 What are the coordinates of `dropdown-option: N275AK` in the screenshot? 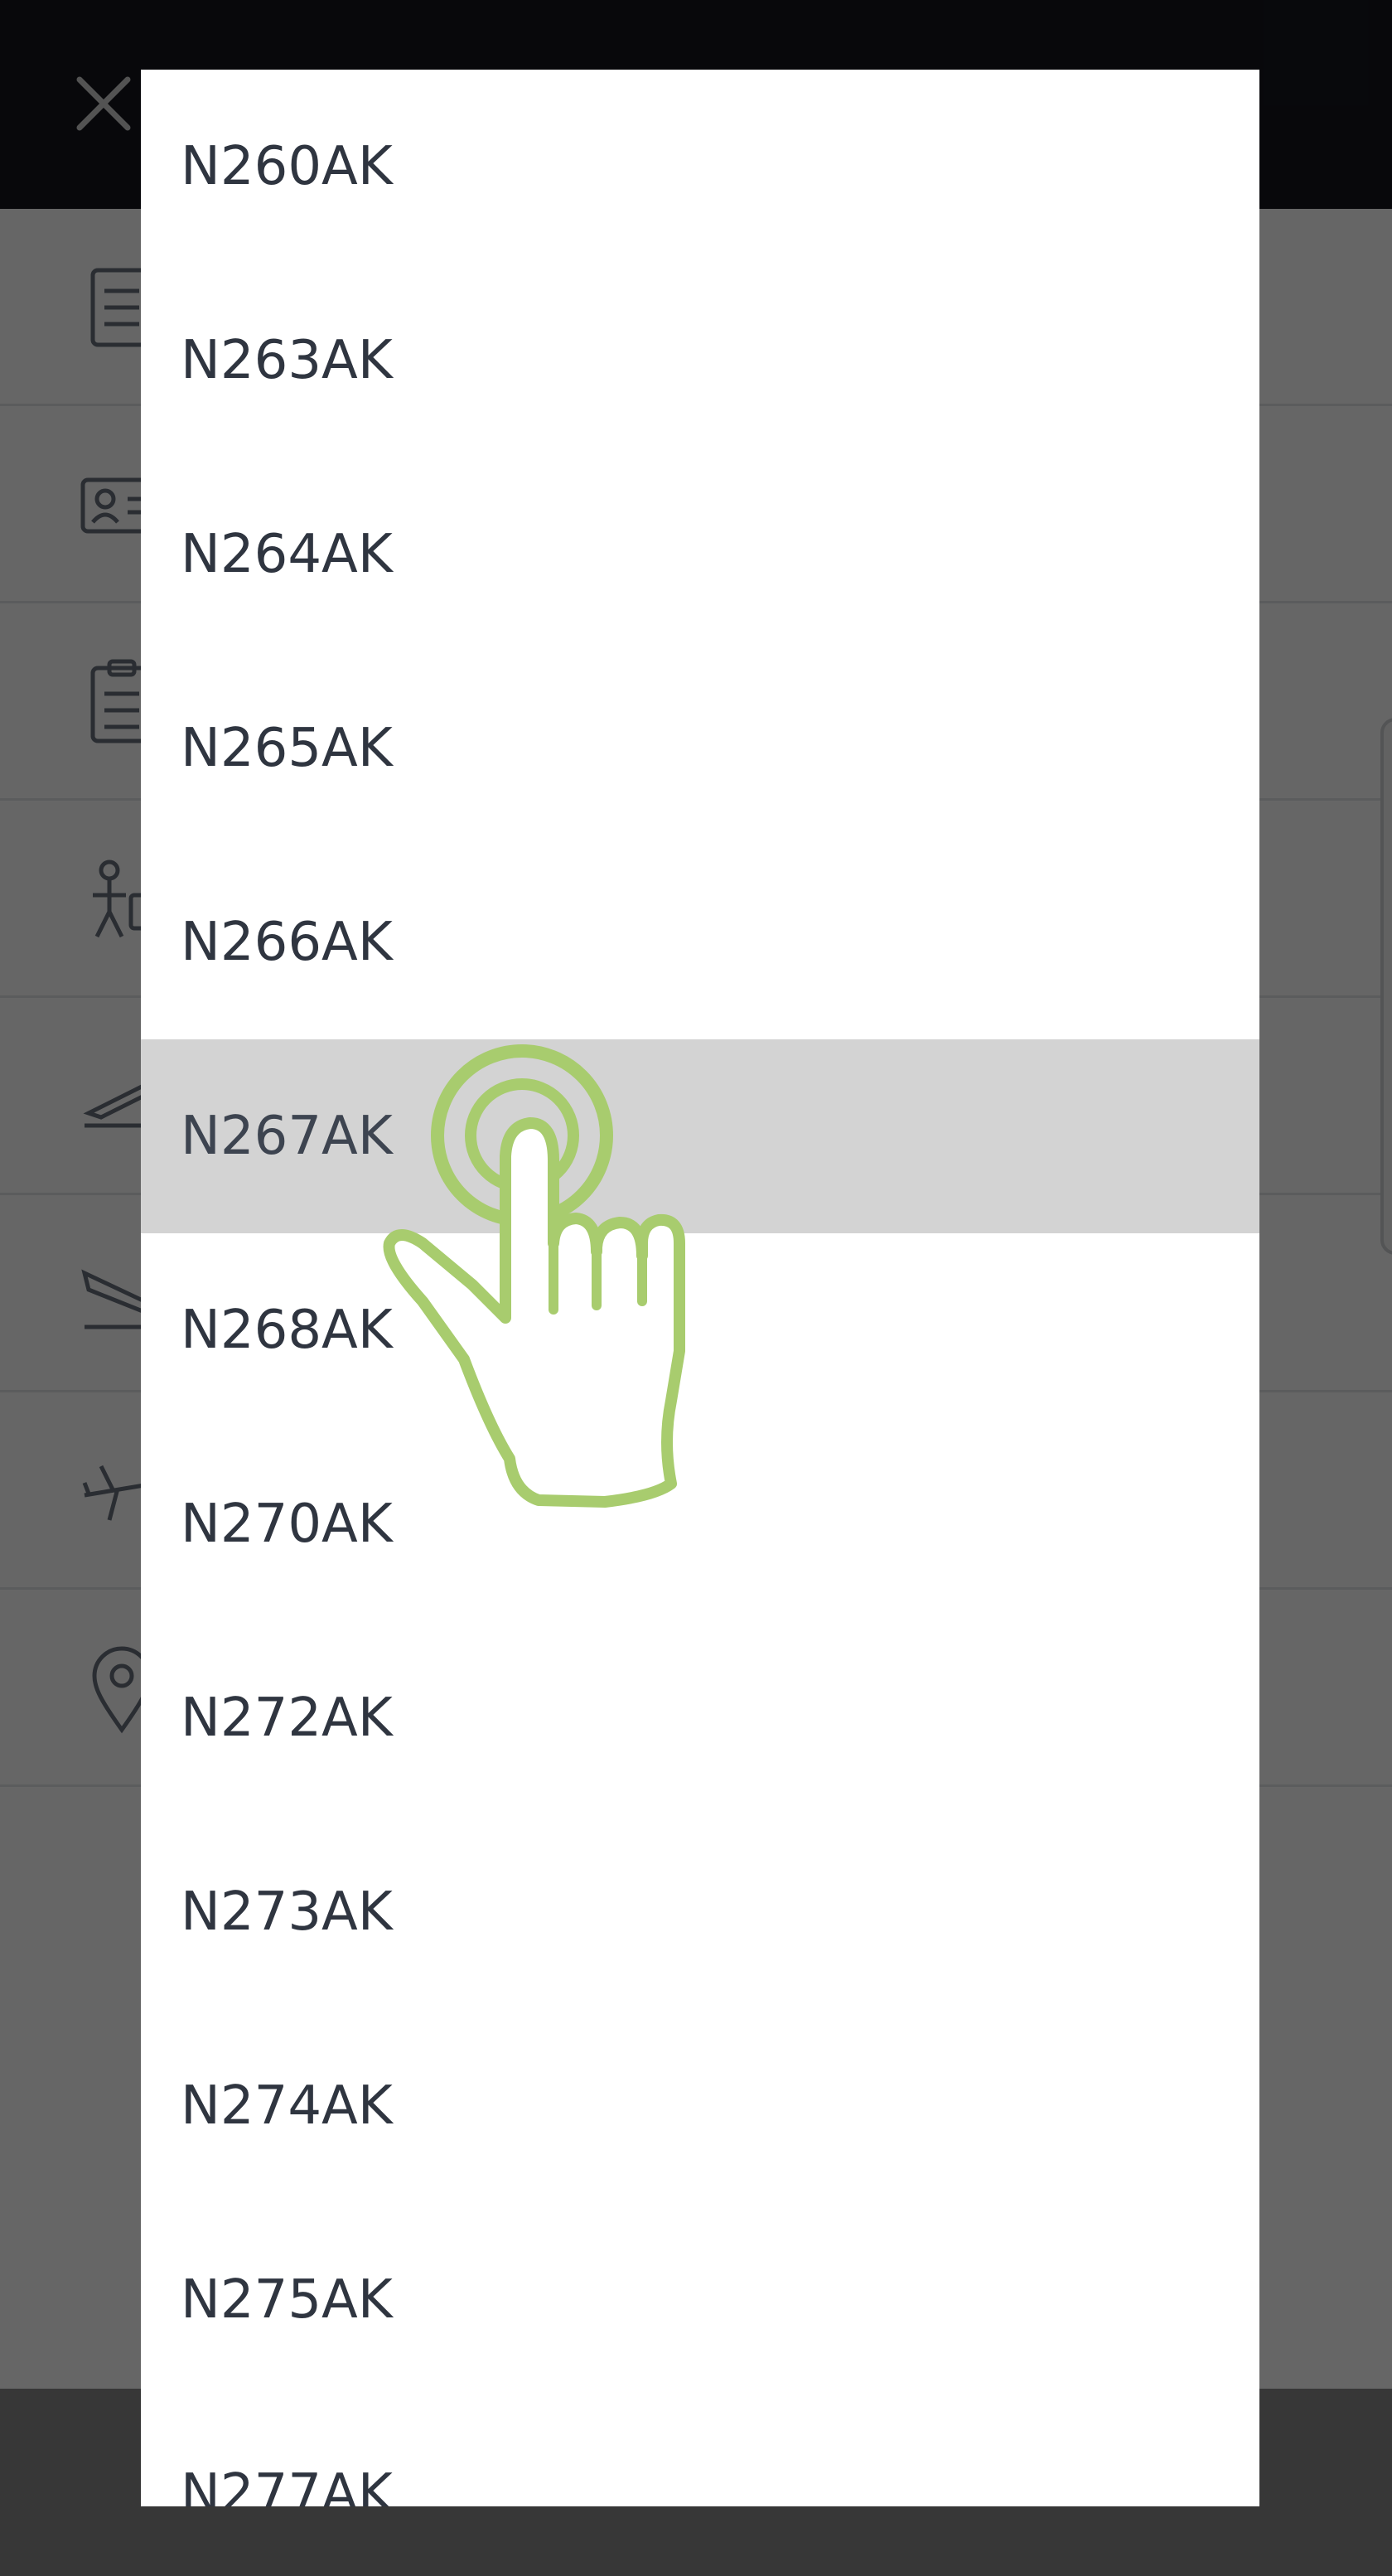 It's located at (700, 2300).